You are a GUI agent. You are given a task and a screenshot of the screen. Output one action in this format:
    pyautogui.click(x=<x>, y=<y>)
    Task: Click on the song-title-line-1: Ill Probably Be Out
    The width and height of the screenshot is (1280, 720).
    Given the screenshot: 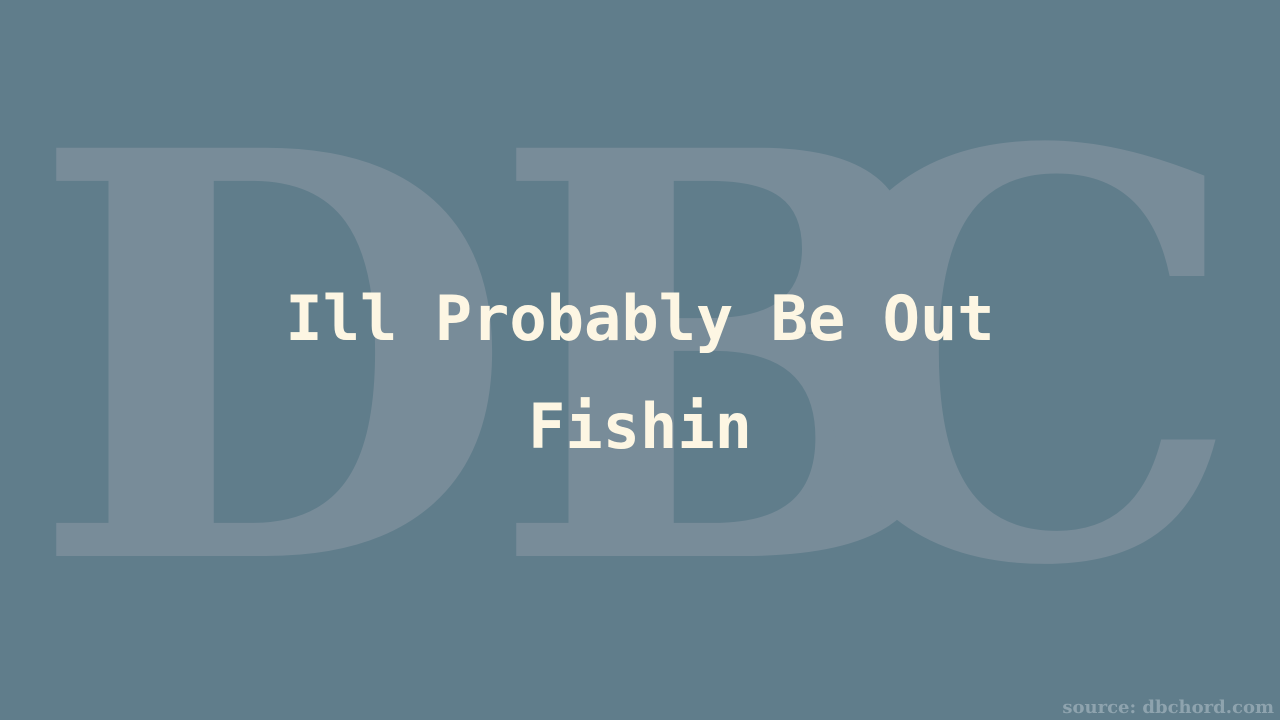 What is the action you would take?
    pyautogui.click(x=640, y=318)
    